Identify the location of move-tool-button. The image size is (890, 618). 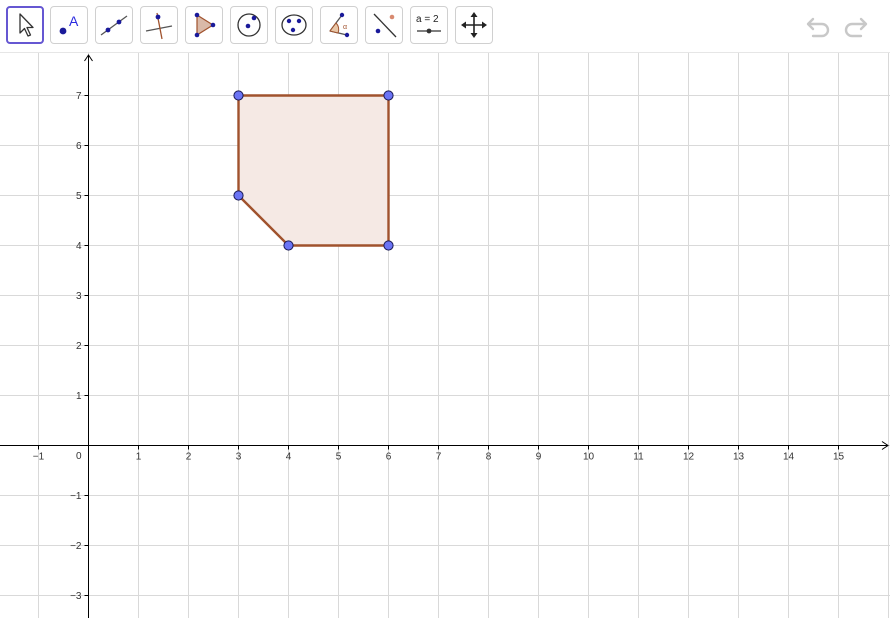
(25, 25).